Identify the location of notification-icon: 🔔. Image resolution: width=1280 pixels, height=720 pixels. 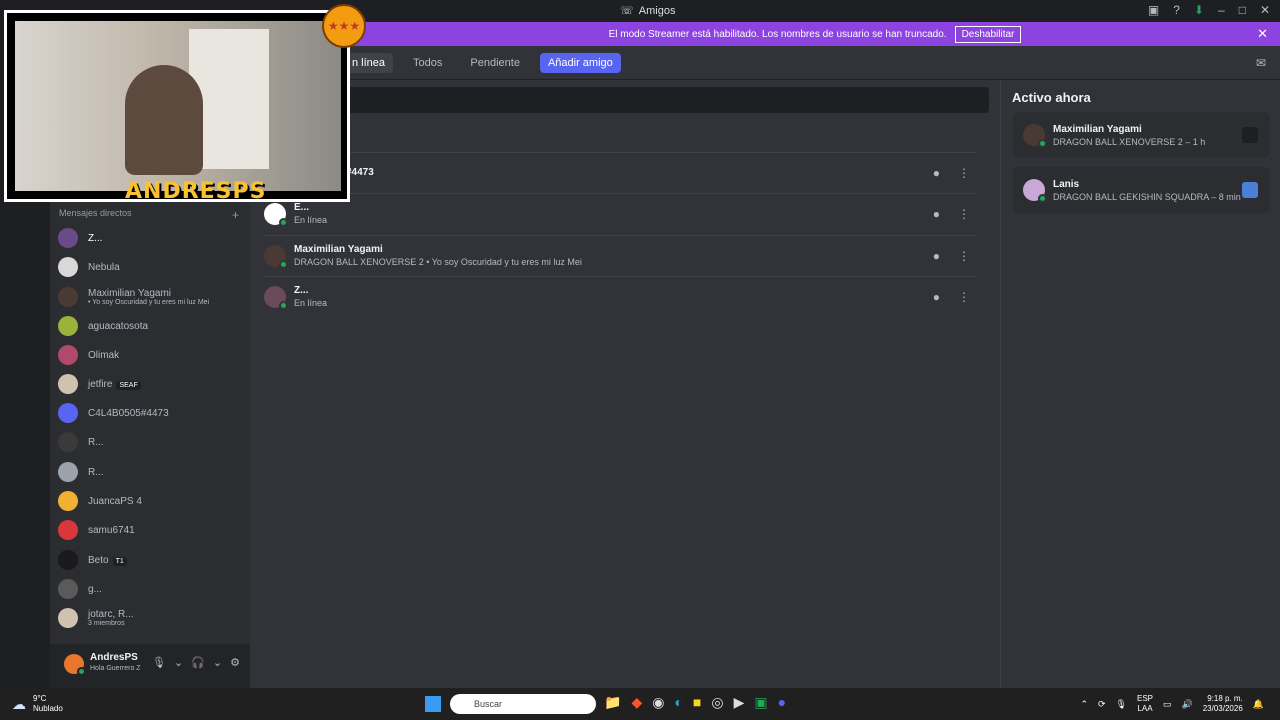
(1258, 704).